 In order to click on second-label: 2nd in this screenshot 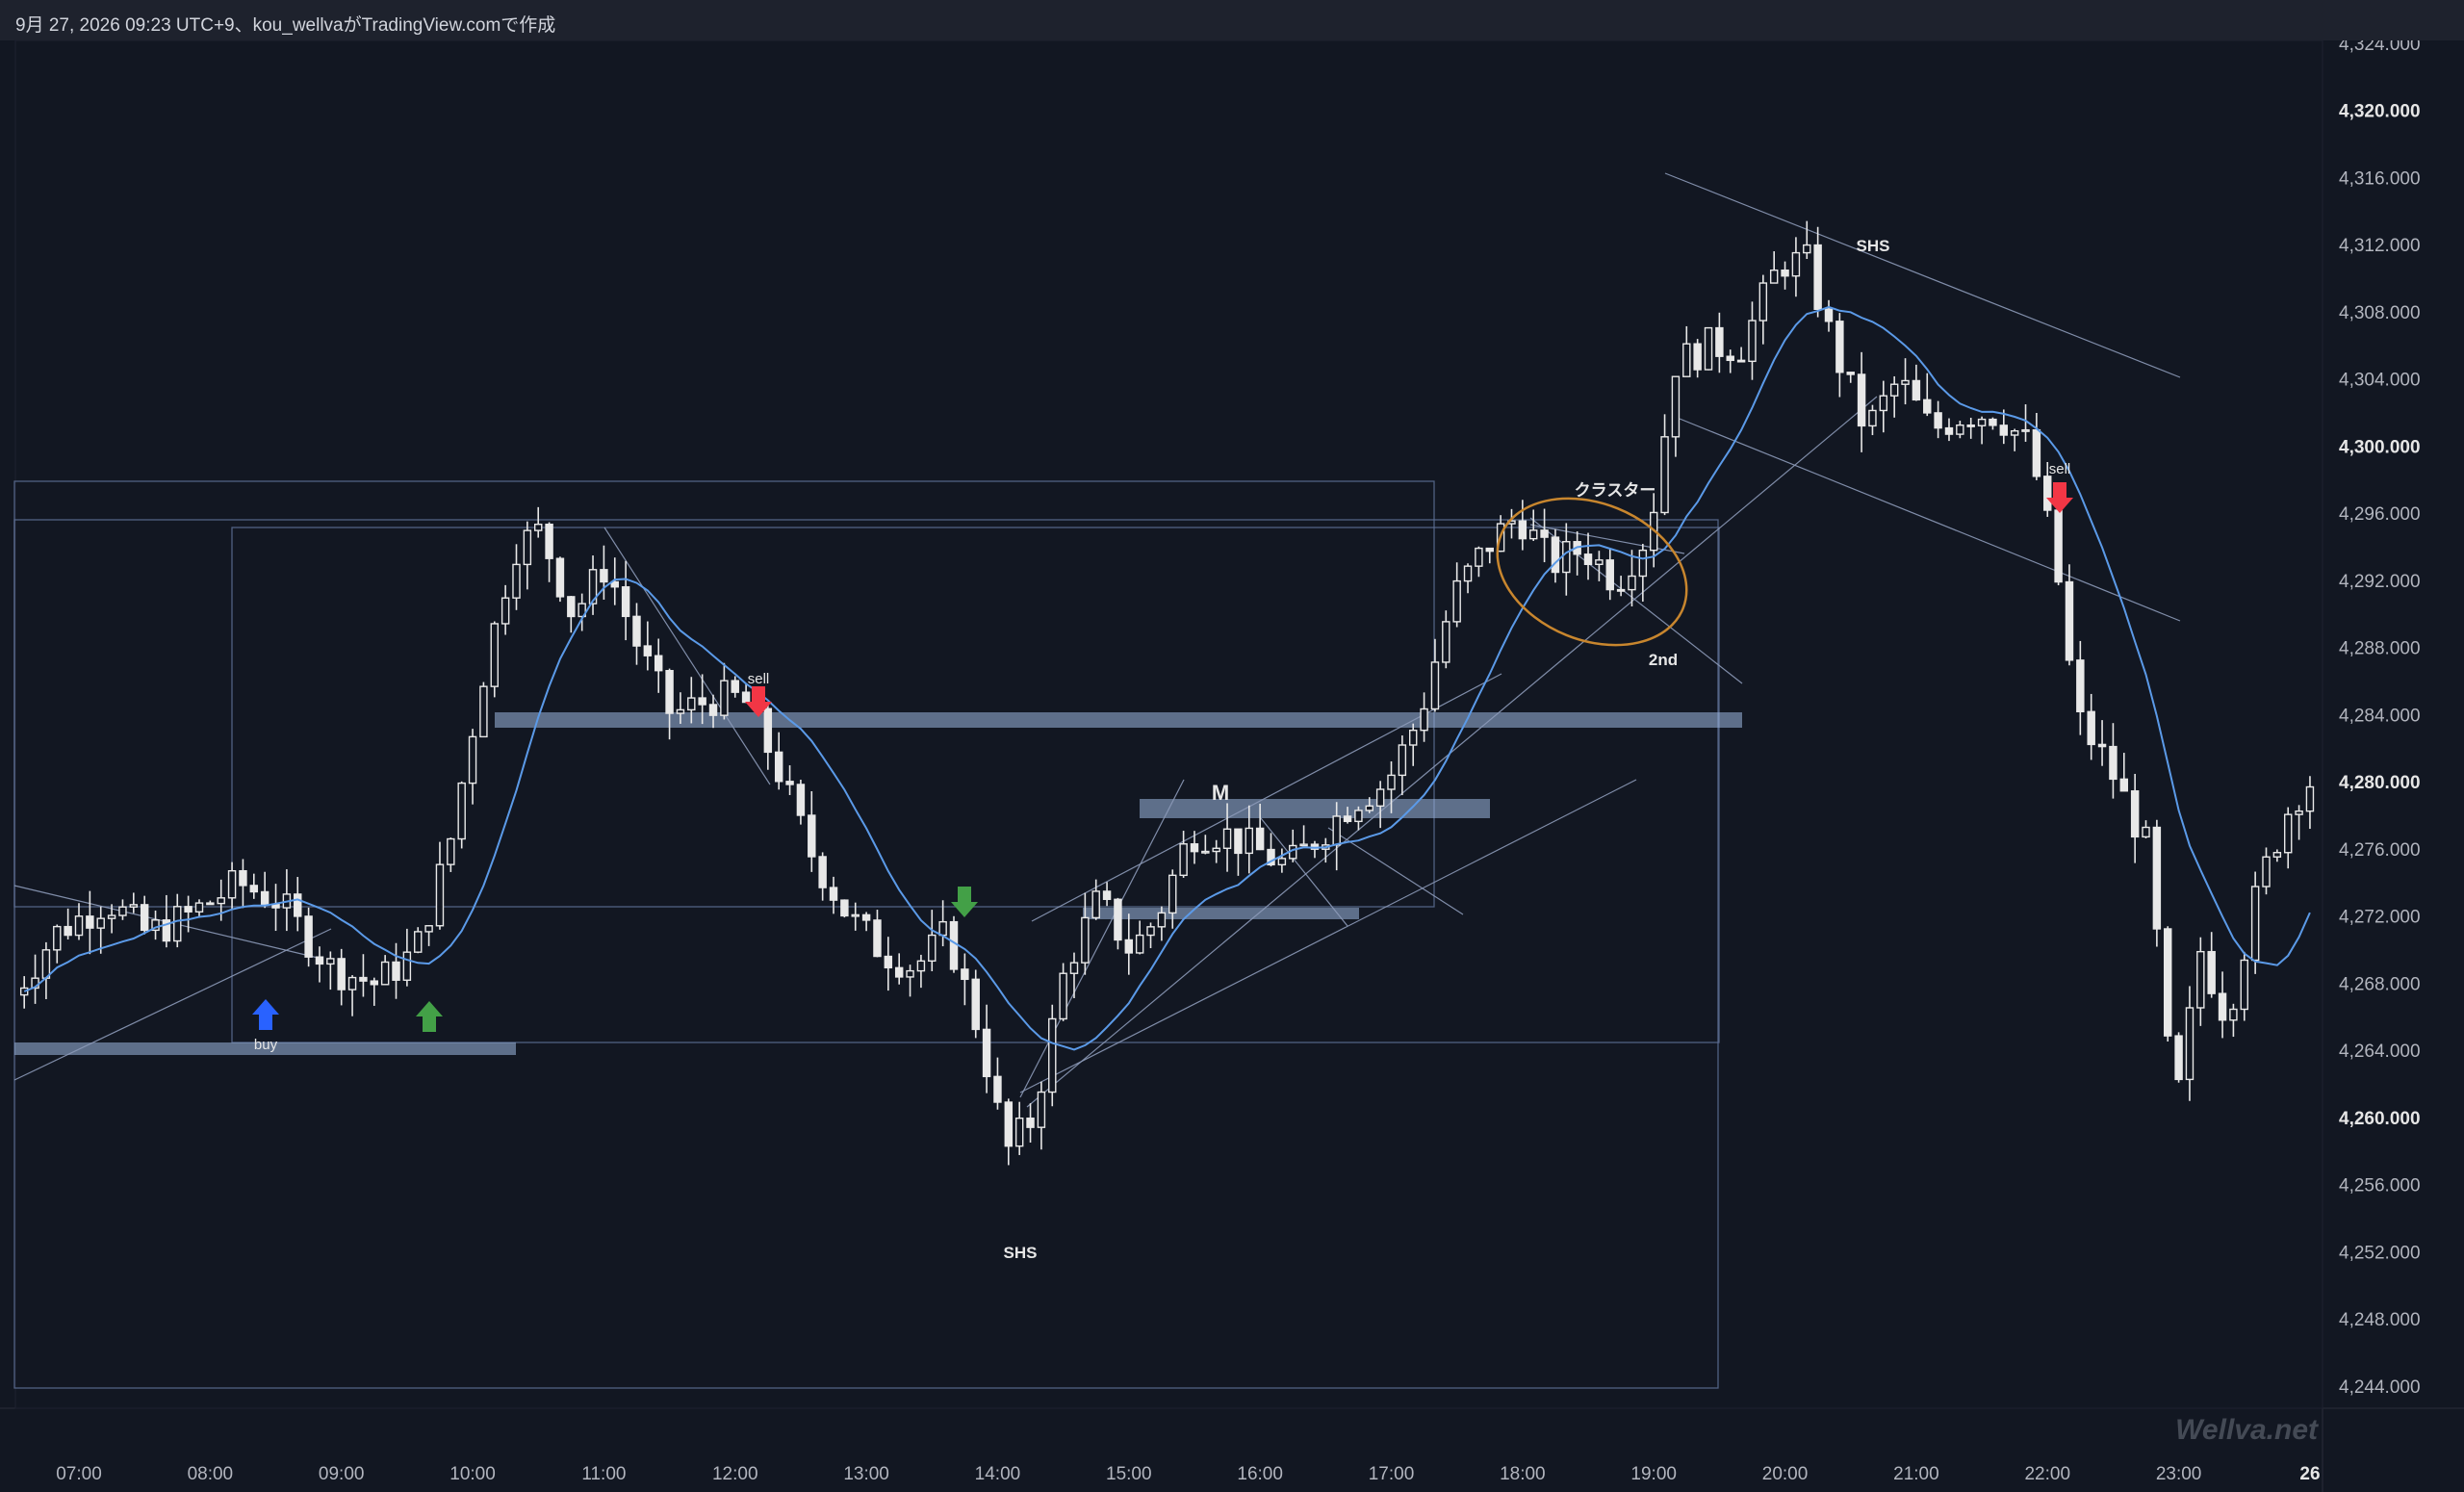, I will do `click(1663, 660)`.